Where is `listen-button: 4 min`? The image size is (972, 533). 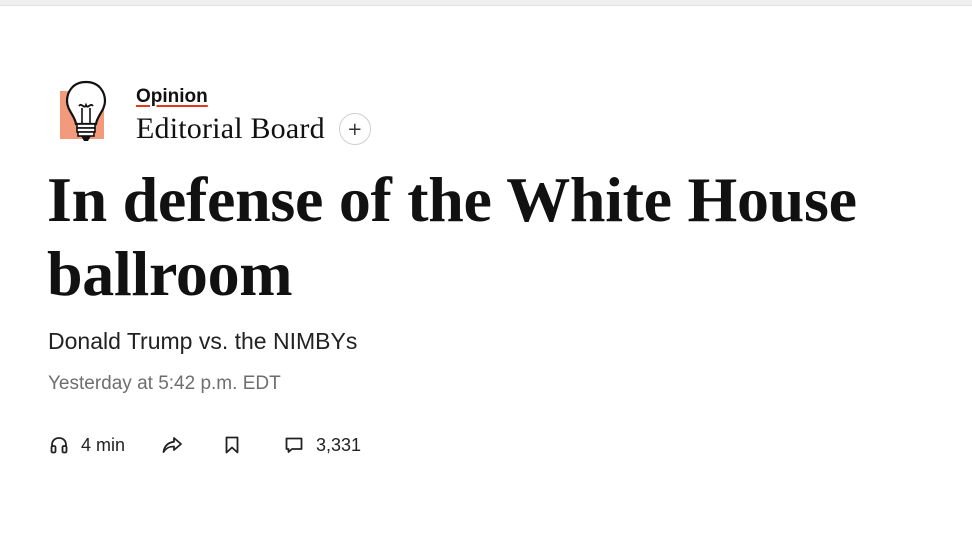
listen-button: 4 min is located at coordinates (86, 445).